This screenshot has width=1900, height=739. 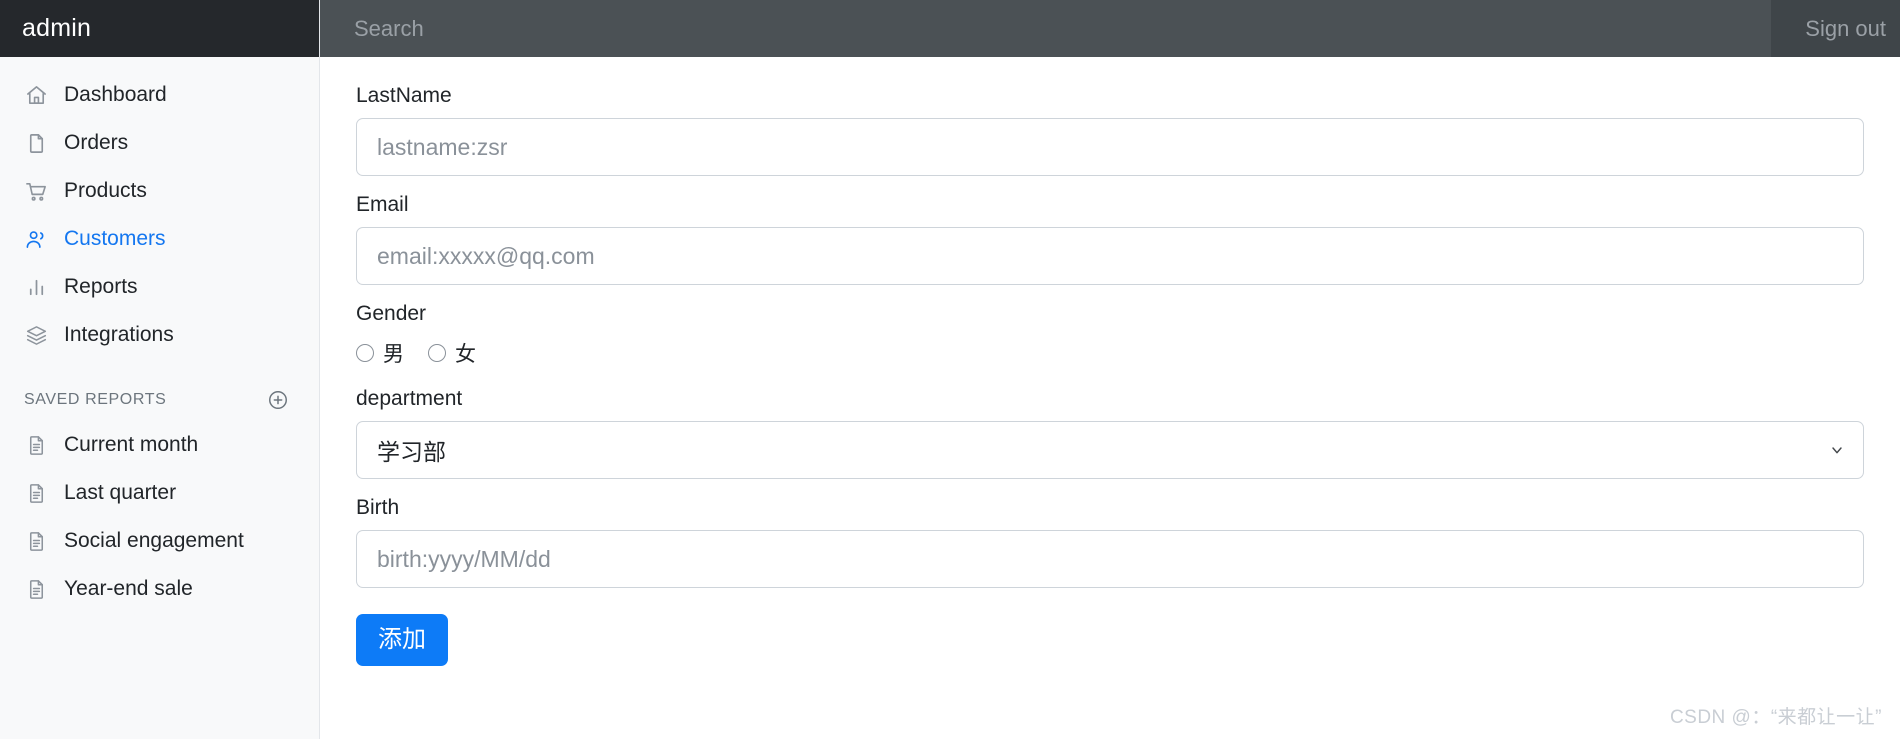 I want to click on saved-report-year-end-sale: Year-end sale, so click(x=159, y=589).